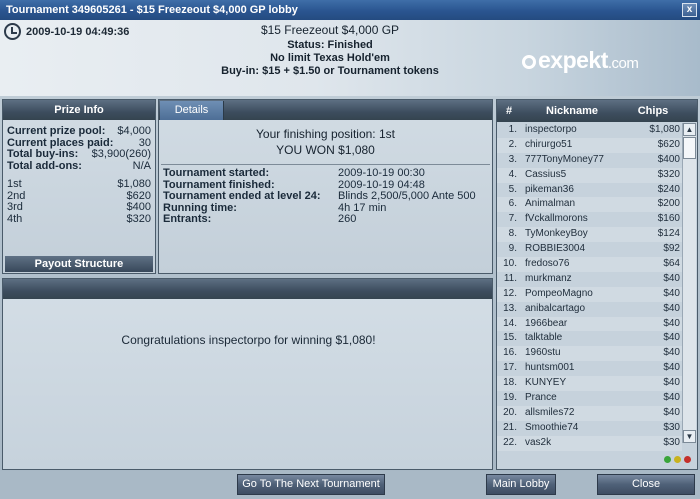 This screenshot has height=499, width=700. I want to click on player-list-header: # Nickname Chips, so click(597, 111).